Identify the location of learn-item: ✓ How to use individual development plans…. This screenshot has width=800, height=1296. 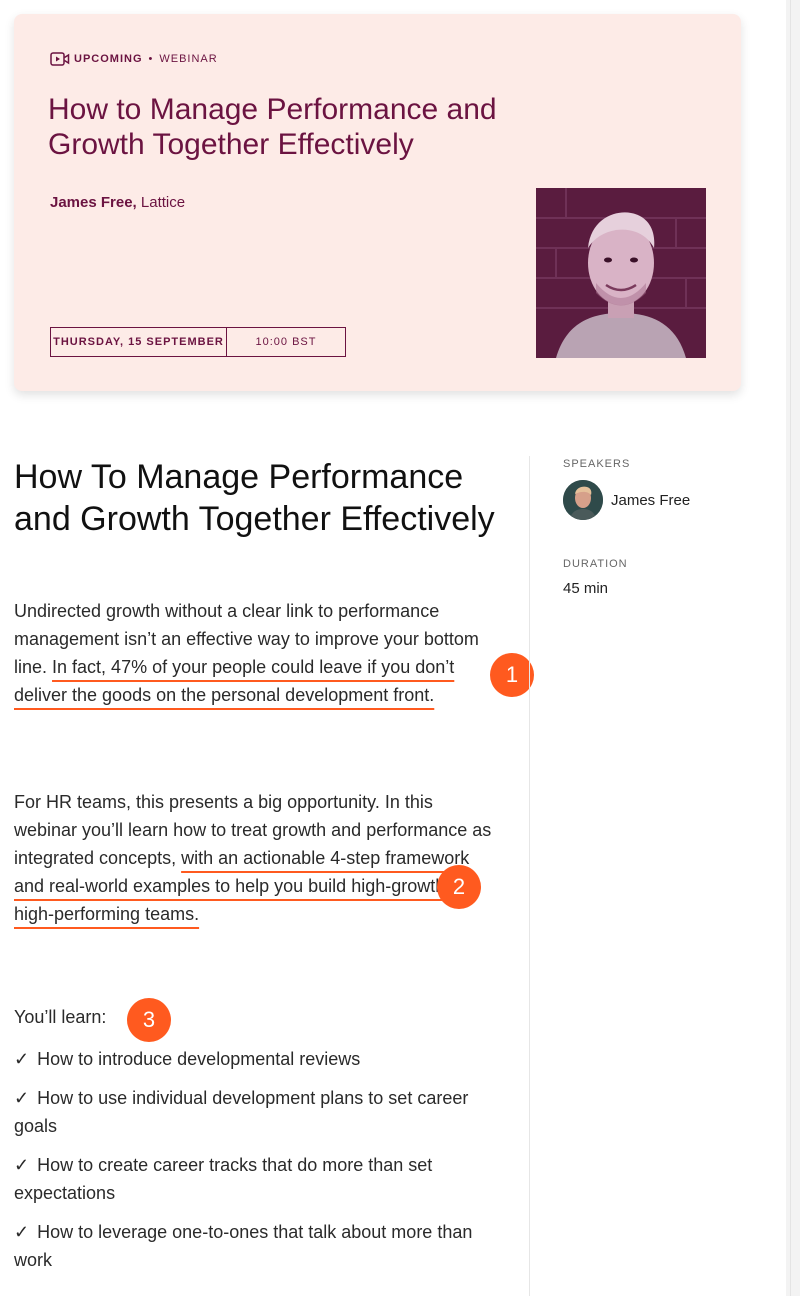
(249, 1112).